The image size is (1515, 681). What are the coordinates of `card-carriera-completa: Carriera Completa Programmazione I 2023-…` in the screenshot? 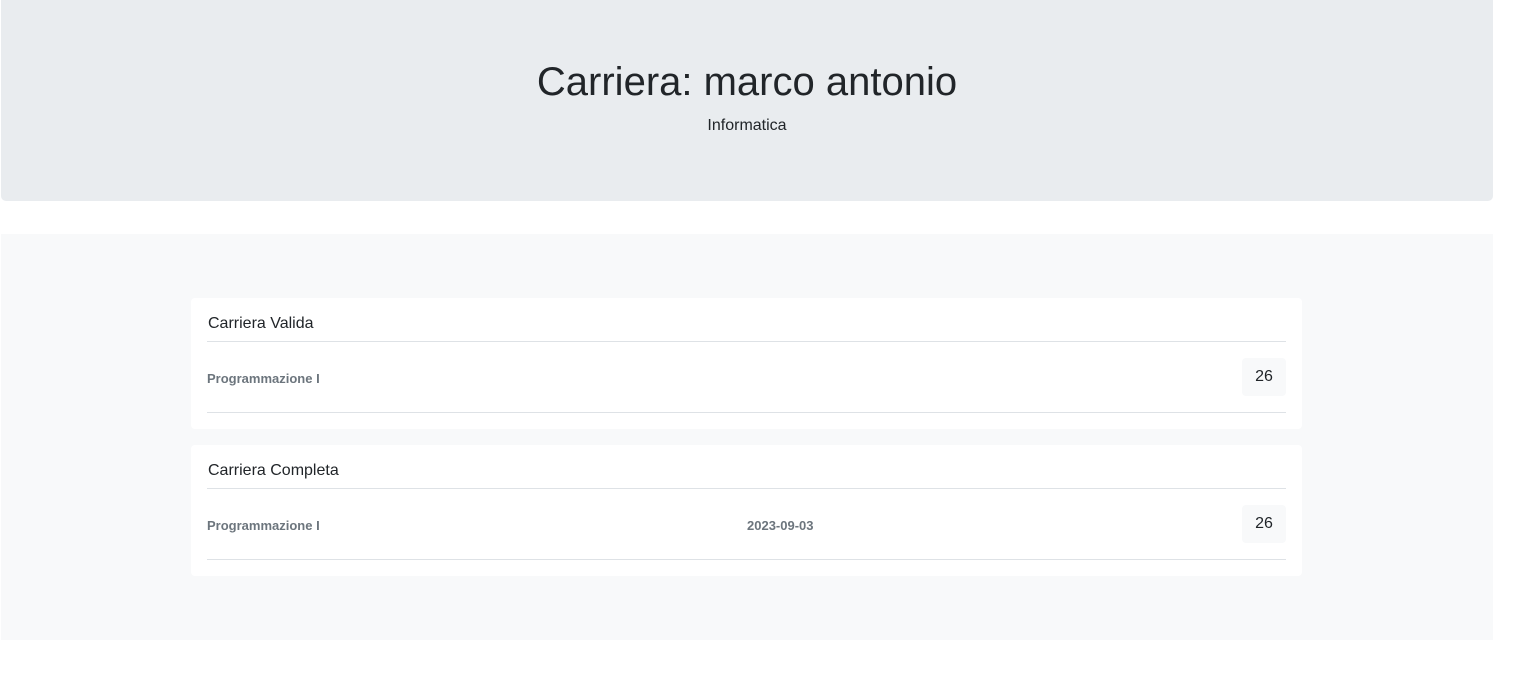 It's located at (746, 510).